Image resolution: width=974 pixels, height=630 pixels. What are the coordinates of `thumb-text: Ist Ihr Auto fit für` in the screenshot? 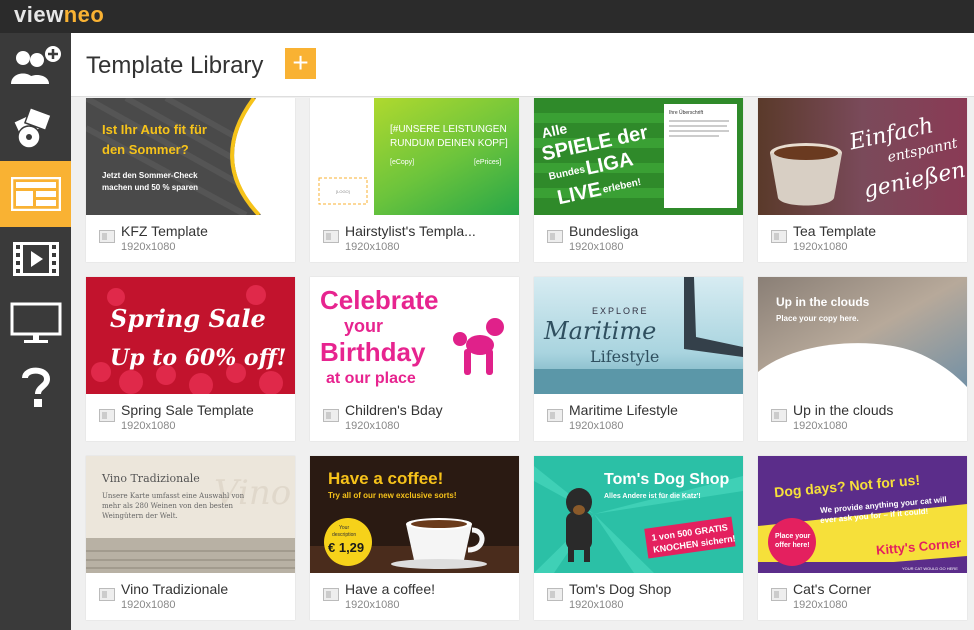 It's located at (154, 129).